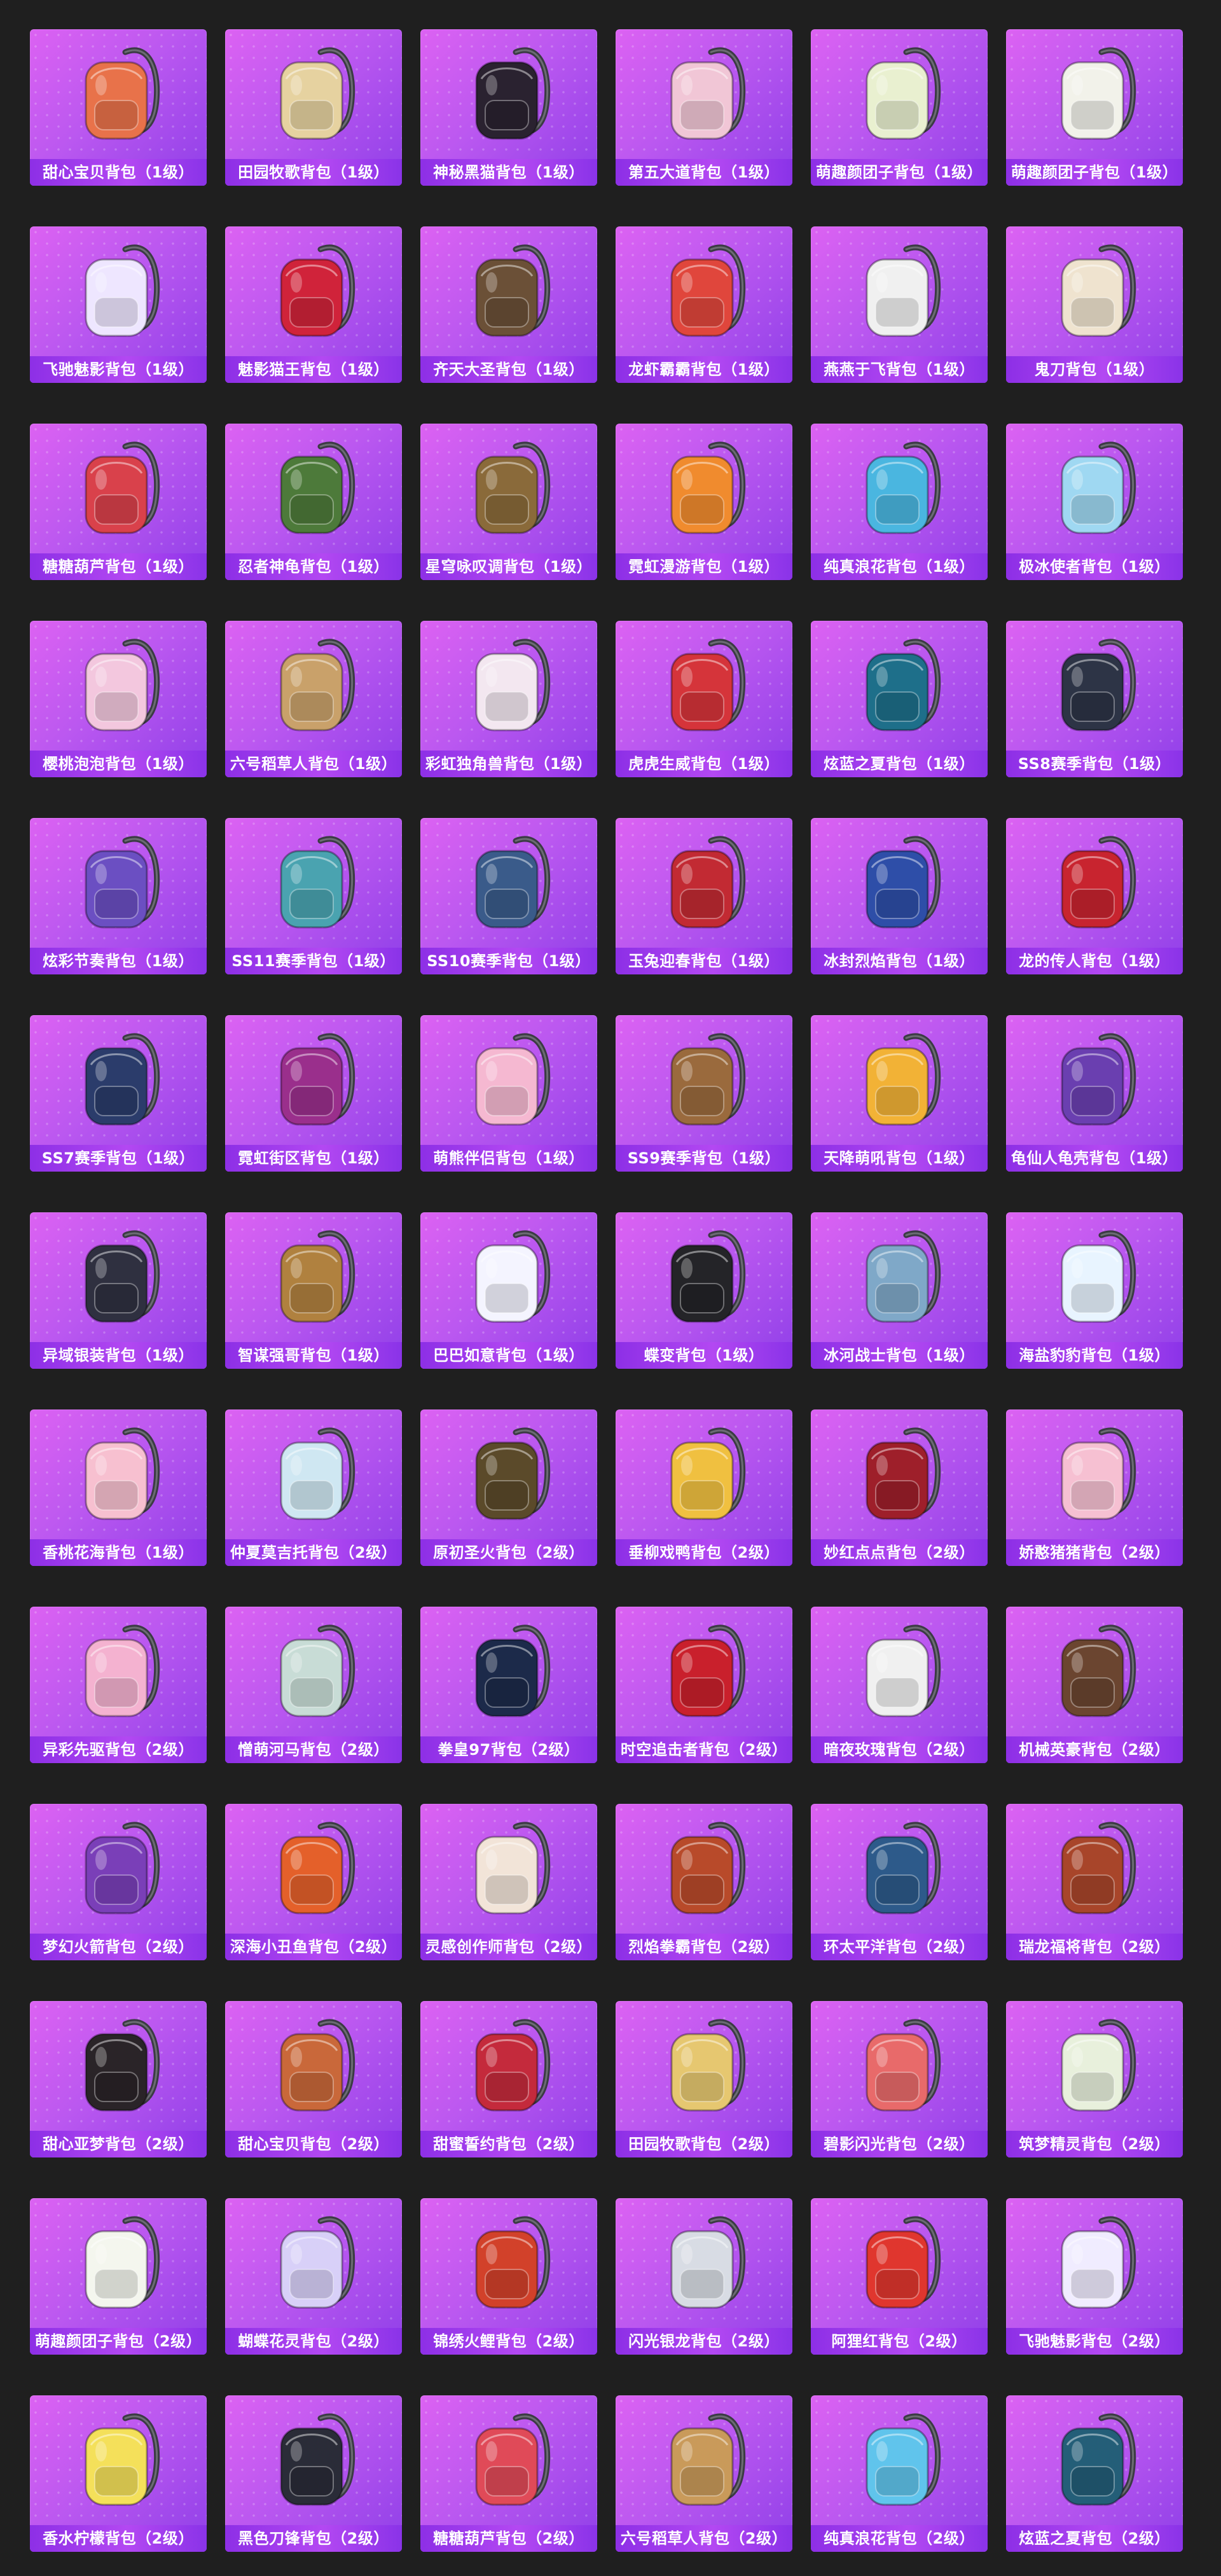 This screenshot has width=1221, height=2576. I want to click on backpack-card: 黑色刀锋背包（2级）, so click(313, 2473).